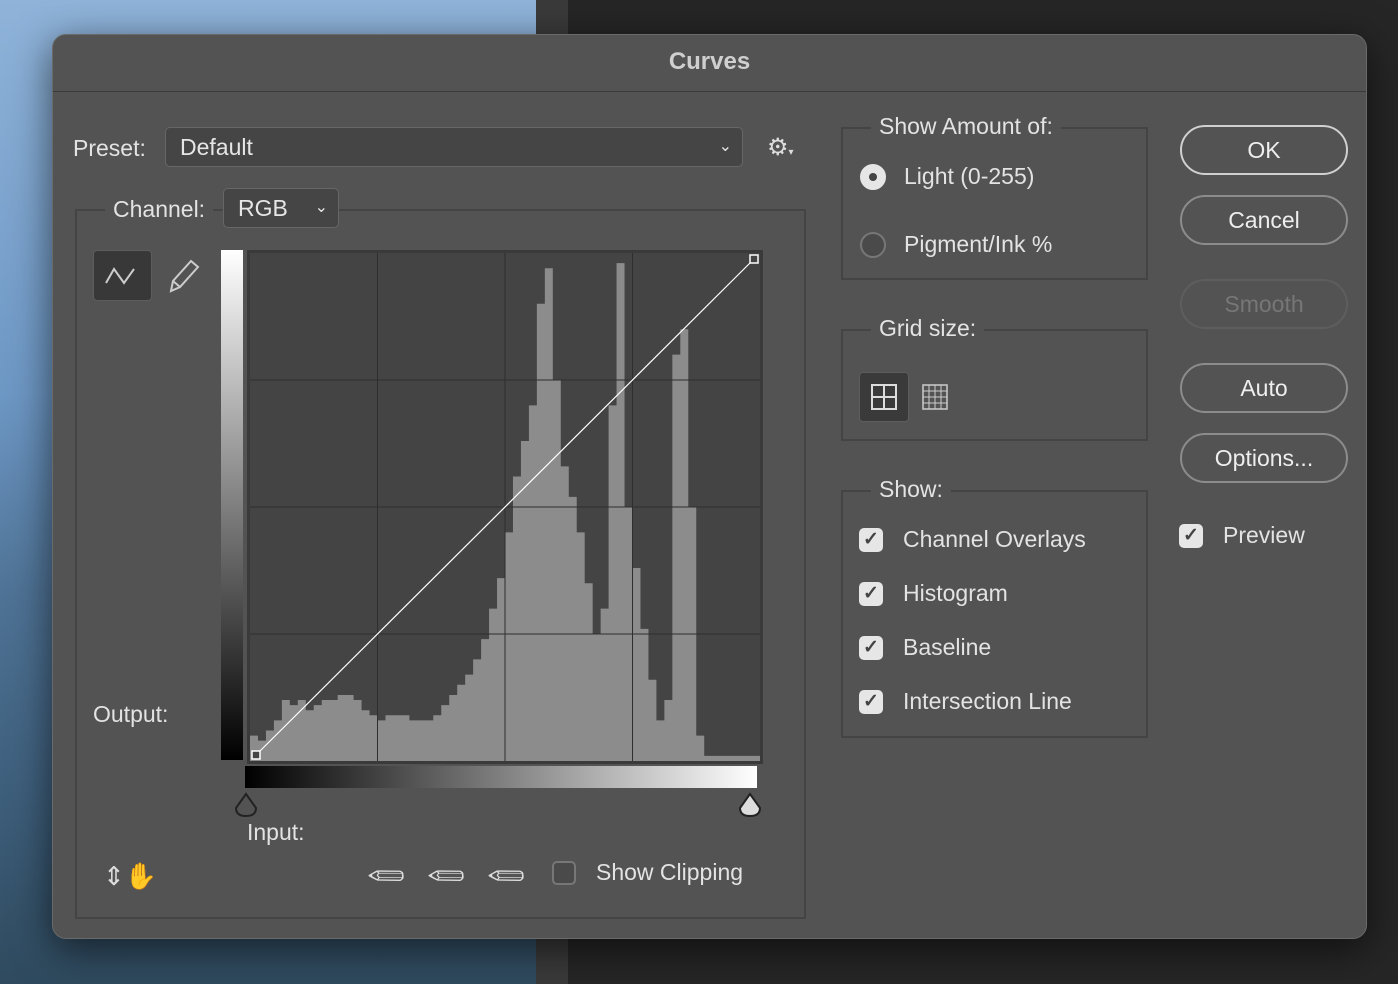  Describe the element at coordinates (978, 244) in the screenshot. I see `pigment-label: Pigment/Ink %` at that location.